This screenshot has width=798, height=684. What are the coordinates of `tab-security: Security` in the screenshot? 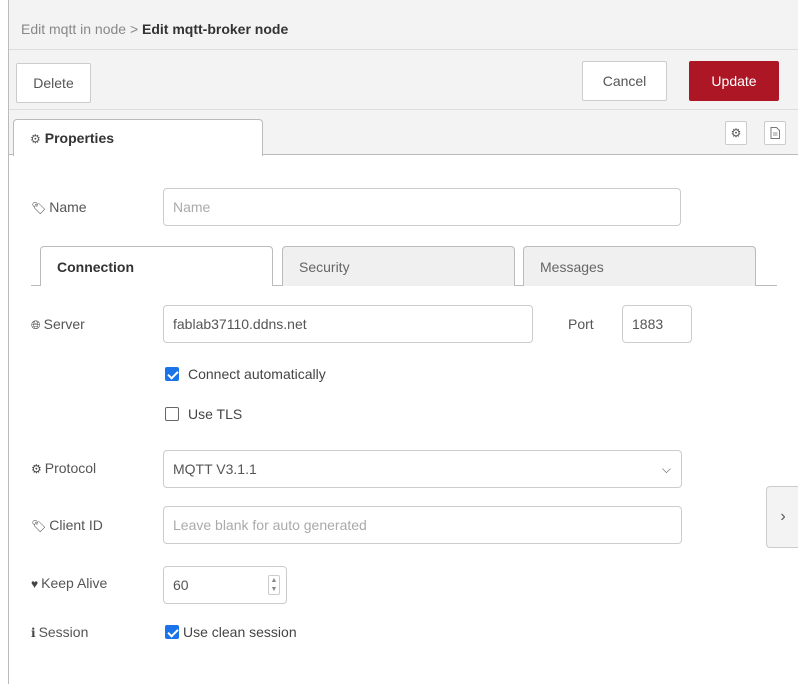 It's located at (398, 266).